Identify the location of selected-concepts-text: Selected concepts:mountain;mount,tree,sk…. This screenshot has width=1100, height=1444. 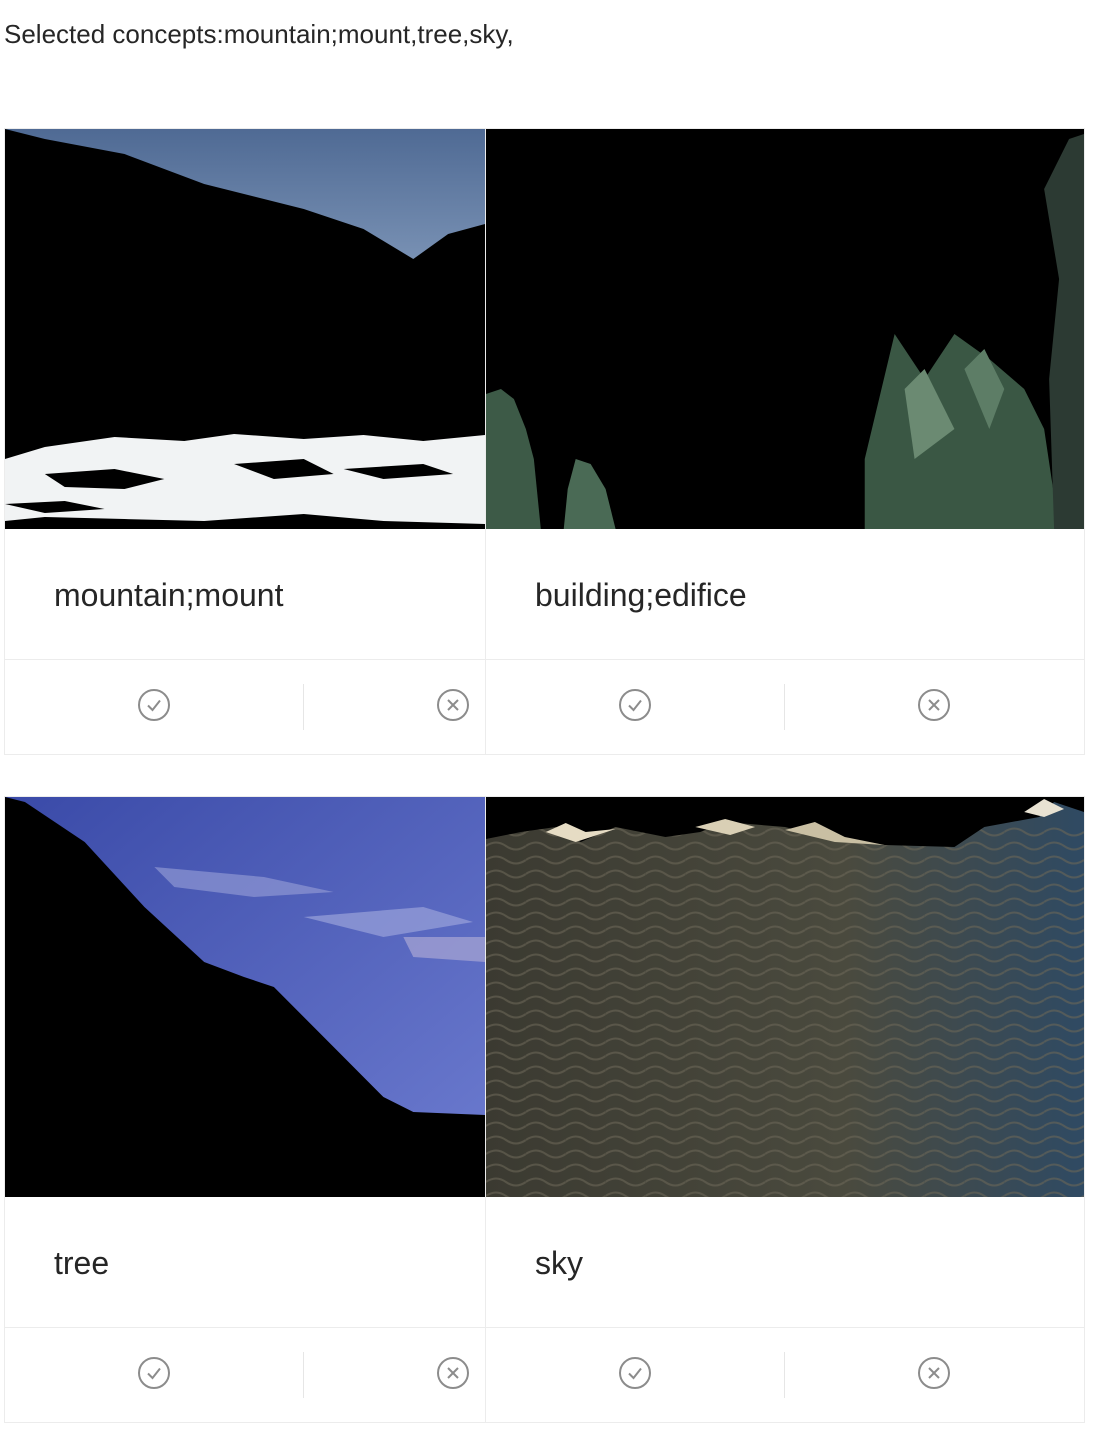
(259, 34).